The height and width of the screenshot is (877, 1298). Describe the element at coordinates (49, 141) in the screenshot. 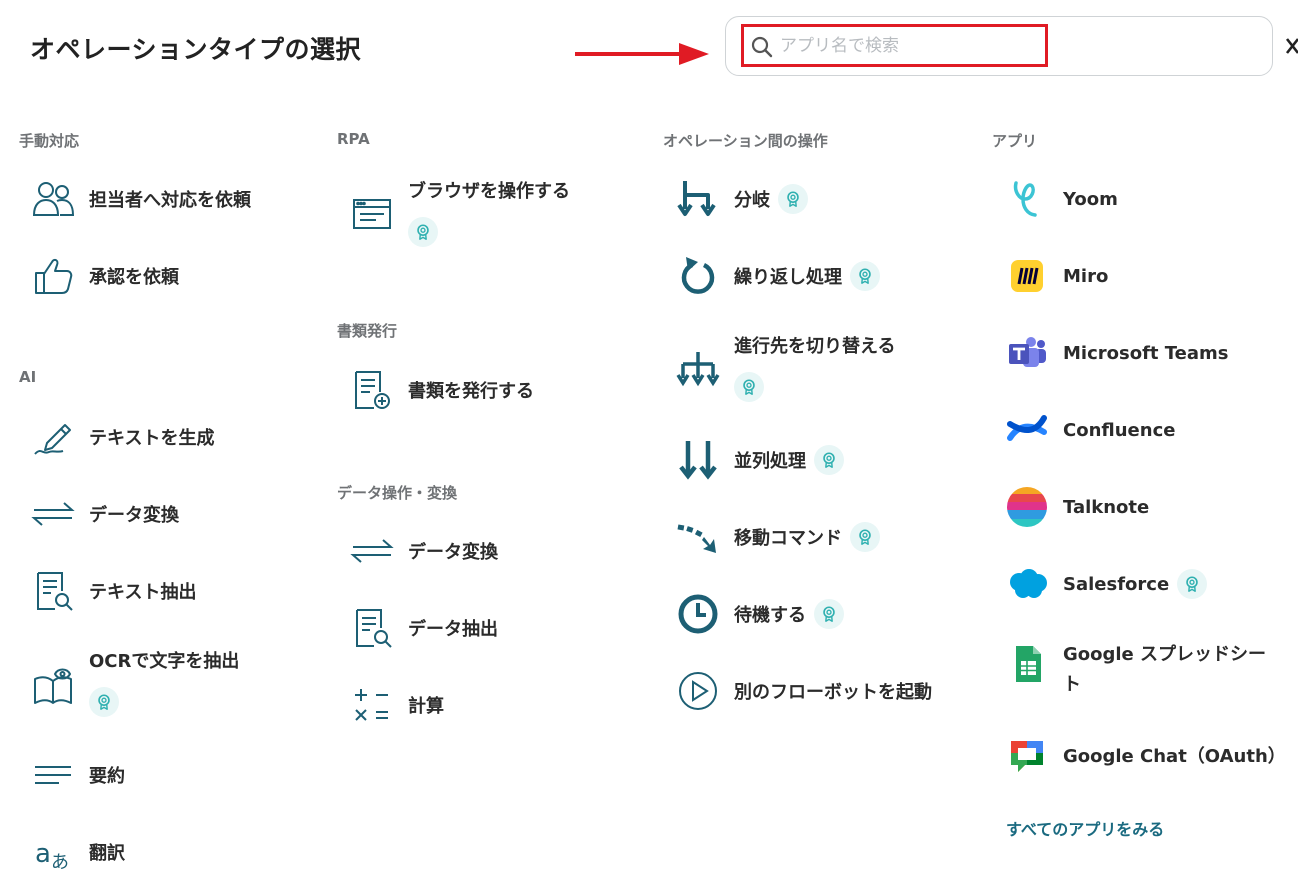

I see `section-manual: 手動対応` at that location.